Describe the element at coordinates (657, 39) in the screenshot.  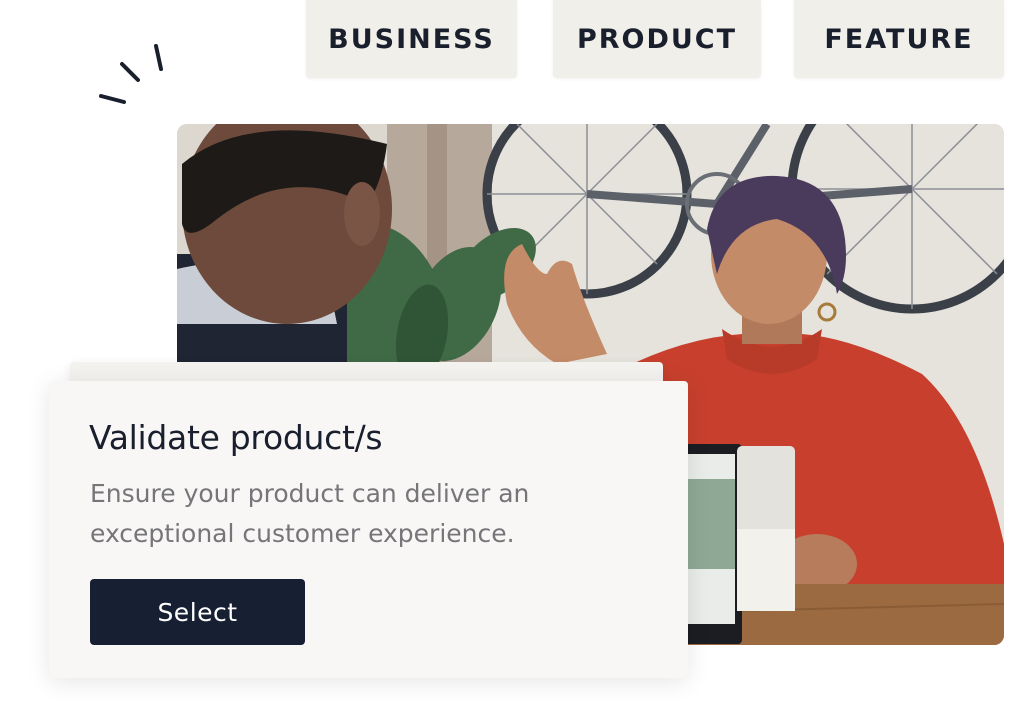
I see `tab-product: PRODUCT` at that location.